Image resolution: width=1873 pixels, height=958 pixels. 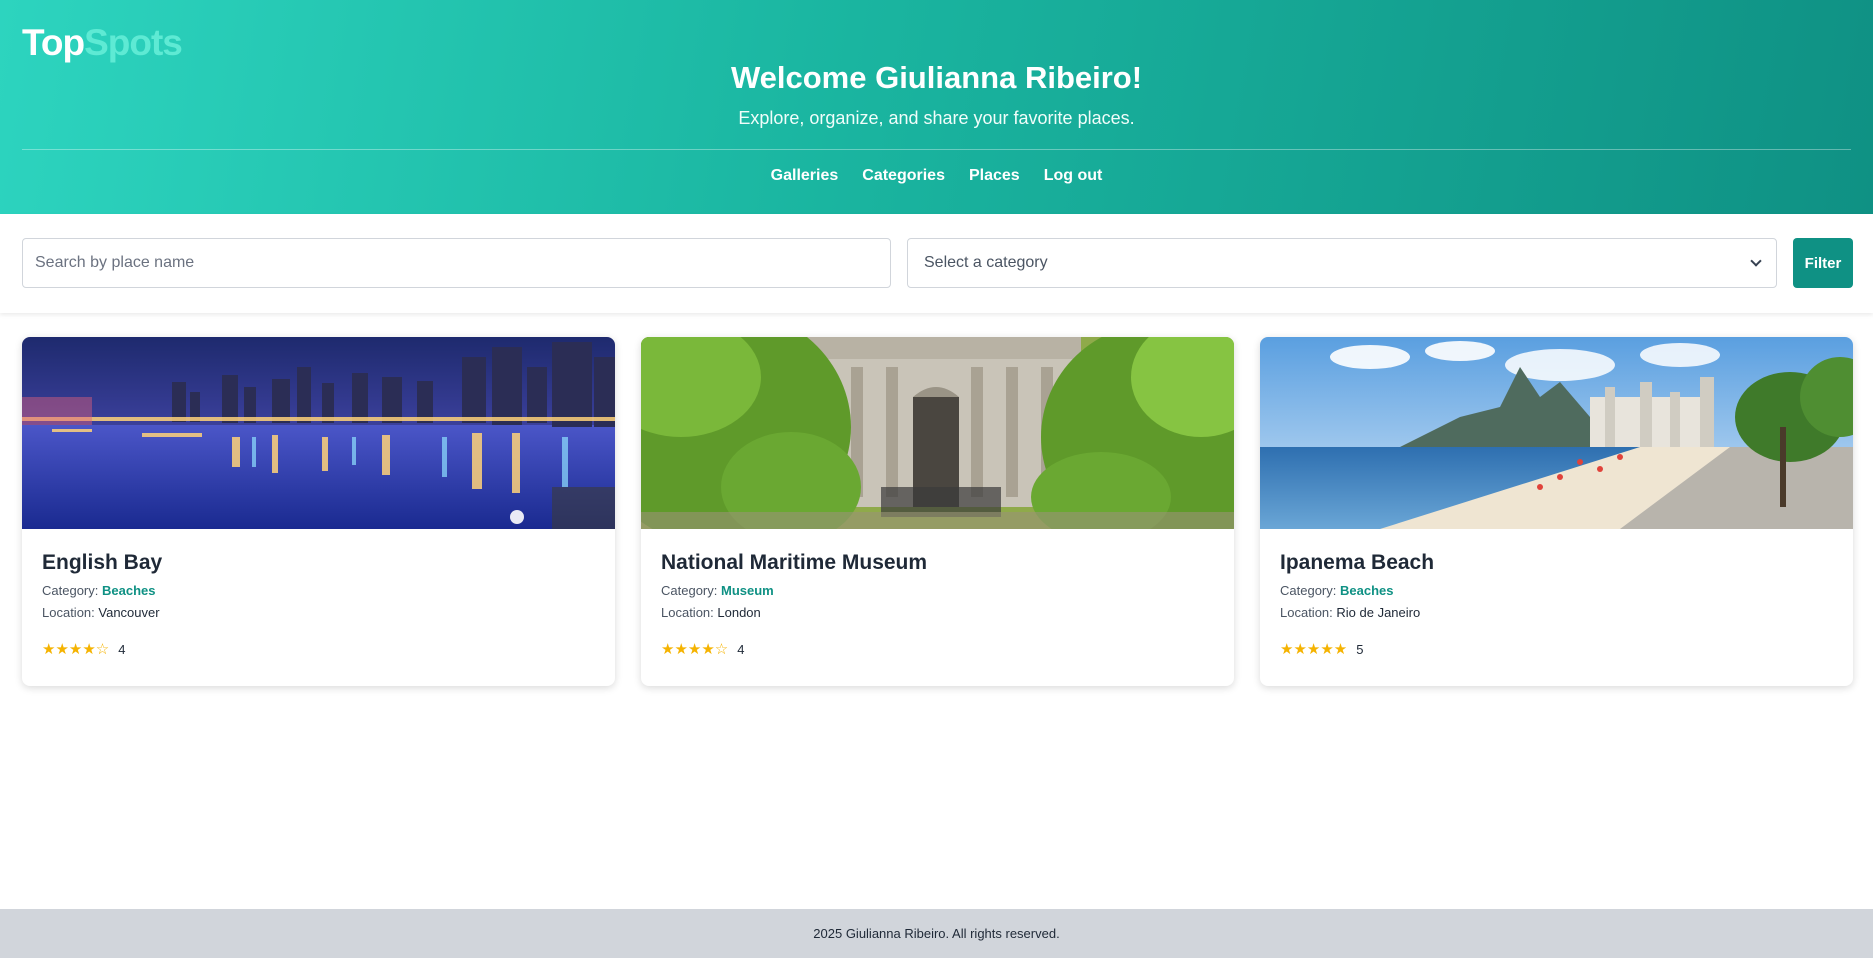 What do you see at coordinates (937, 590) in the screenshot?
I see `place-category: Category: Museum` at bounding box center [937, 590].